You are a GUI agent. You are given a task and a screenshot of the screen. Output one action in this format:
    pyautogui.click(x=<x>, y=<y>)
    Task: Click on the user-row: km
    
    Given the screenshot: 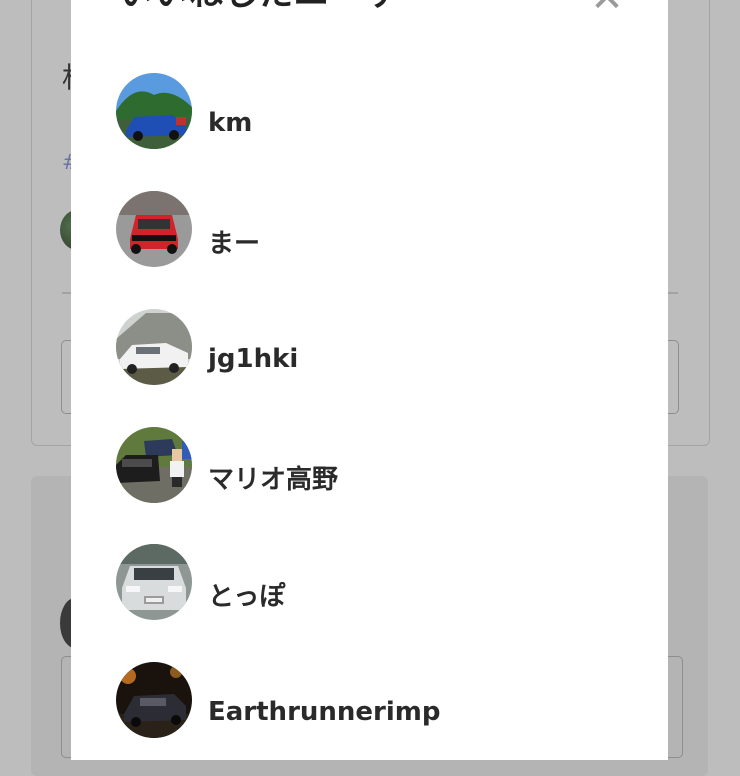 What is the action you would take?
    pyautogui.click(x=366, y=111)
    